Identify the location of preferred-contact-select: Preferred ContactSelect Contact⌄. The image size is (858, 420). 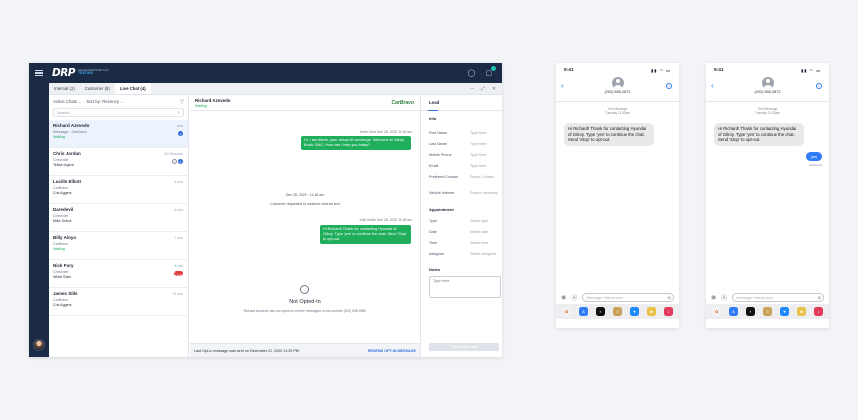
(461, 177).